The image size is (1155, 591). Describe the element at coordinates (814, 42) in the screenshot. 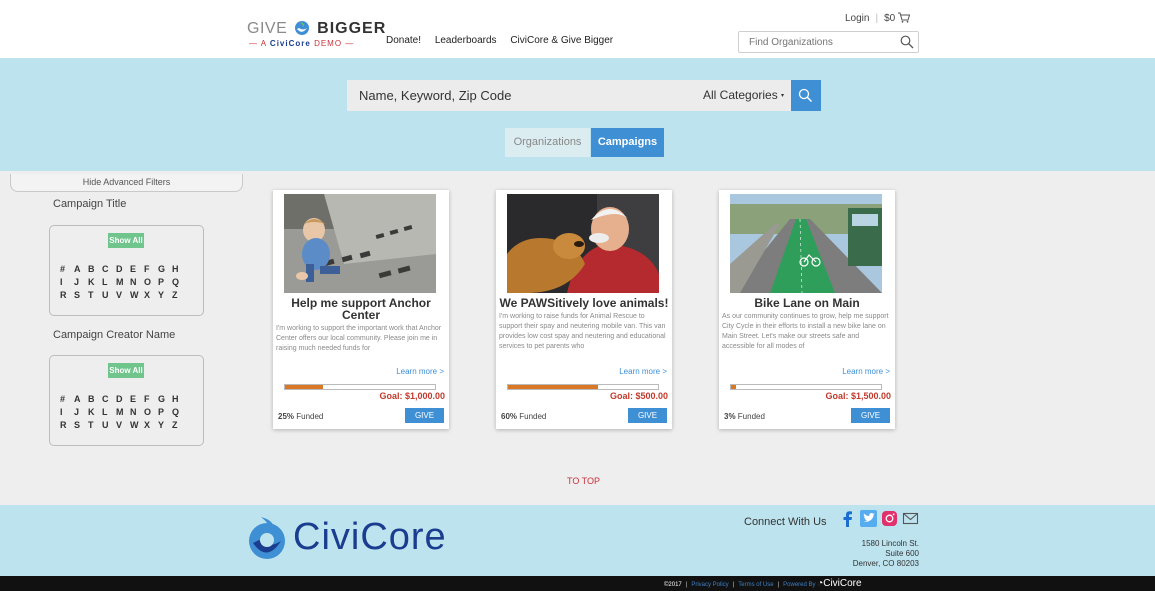

I see `find-organizations-input` at that location.